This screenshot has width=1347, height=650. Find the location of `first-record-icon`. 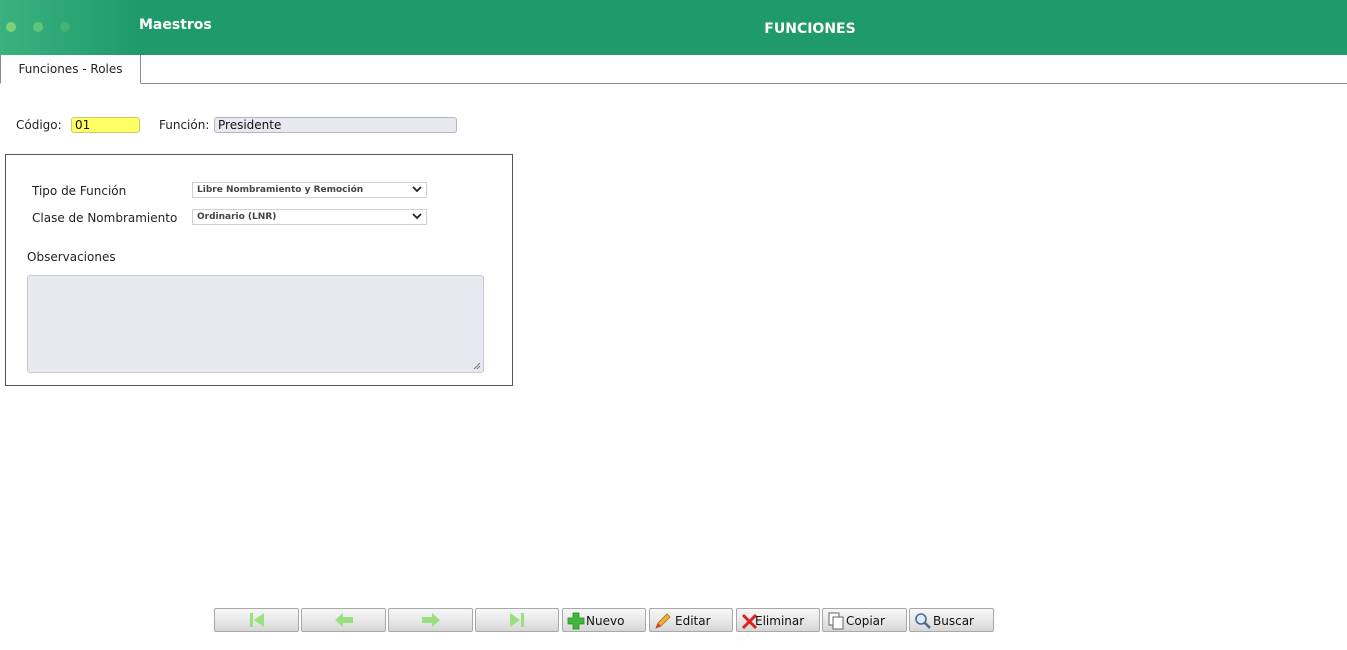

first-record-icon is located at coordinates (256, 621).